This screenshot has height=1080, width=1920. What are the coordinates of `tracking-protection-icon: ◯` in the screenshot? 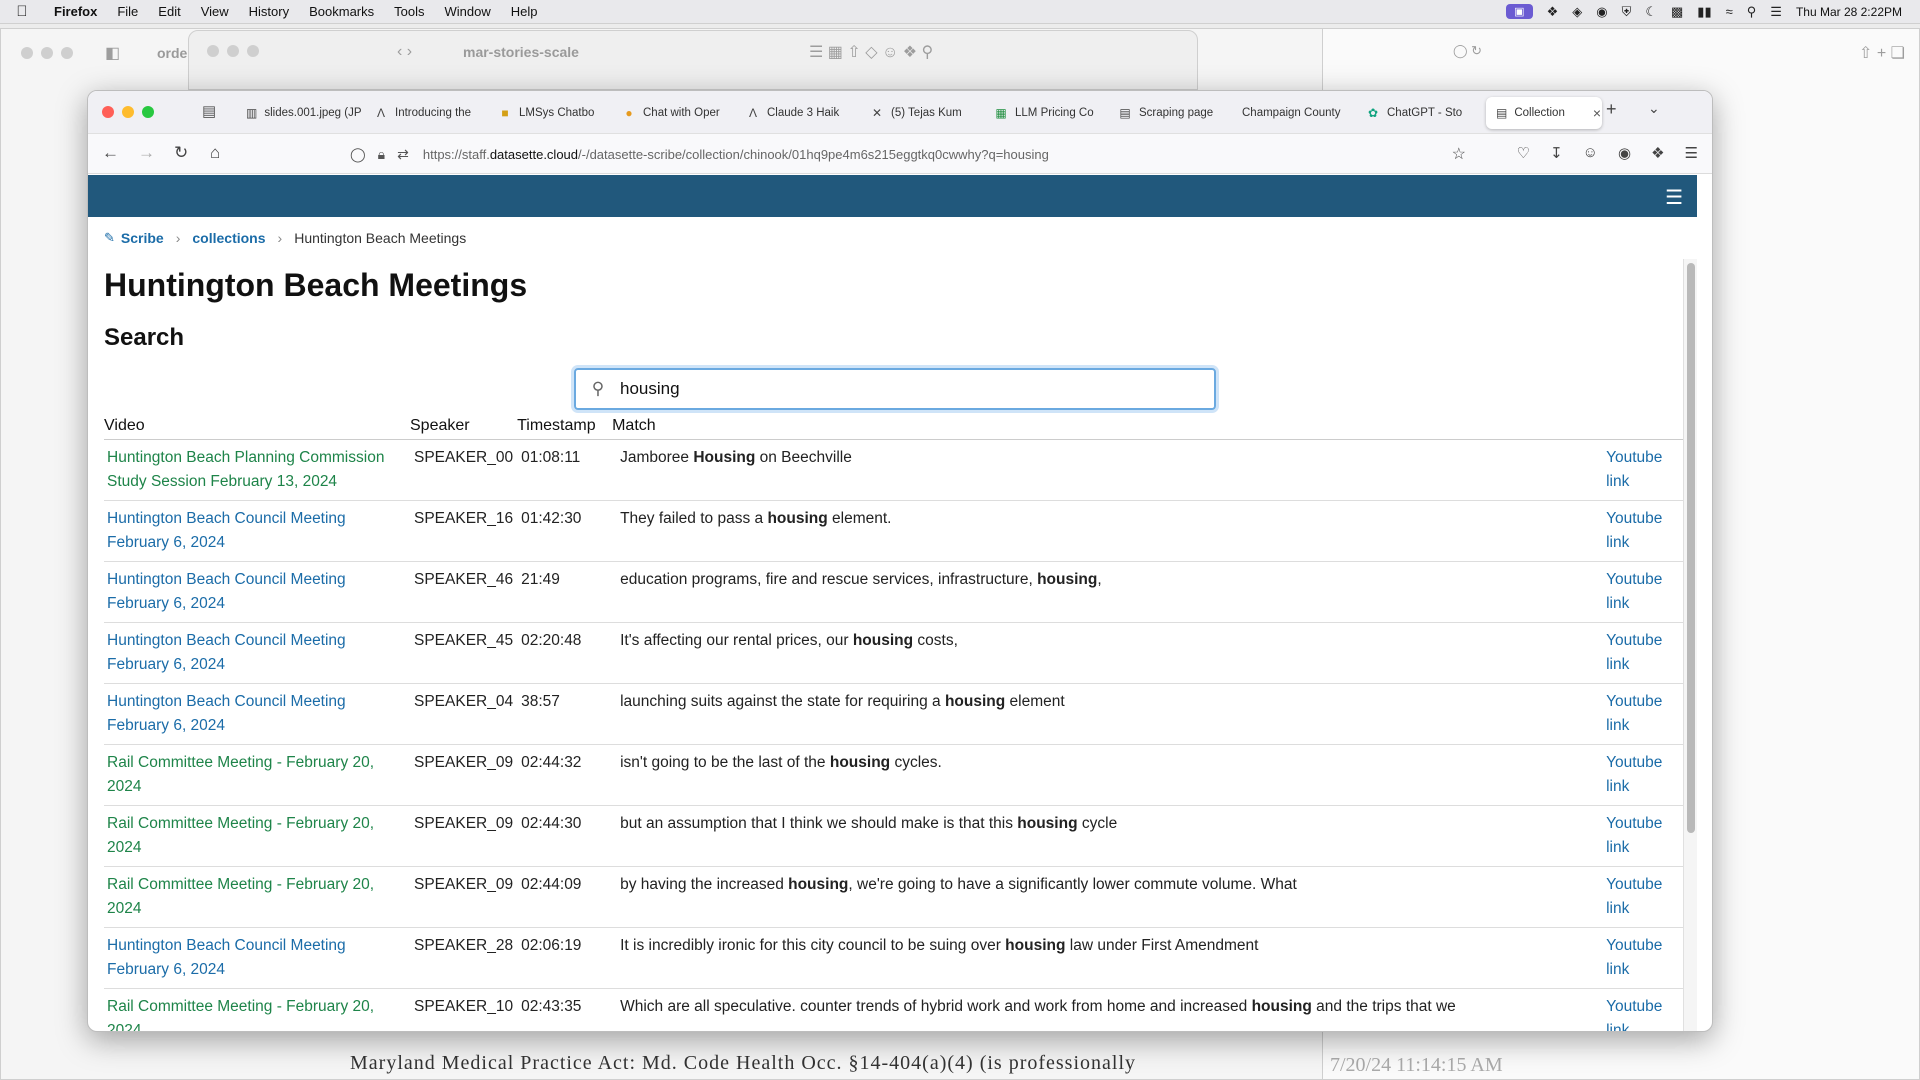 It's located at (358, 154).